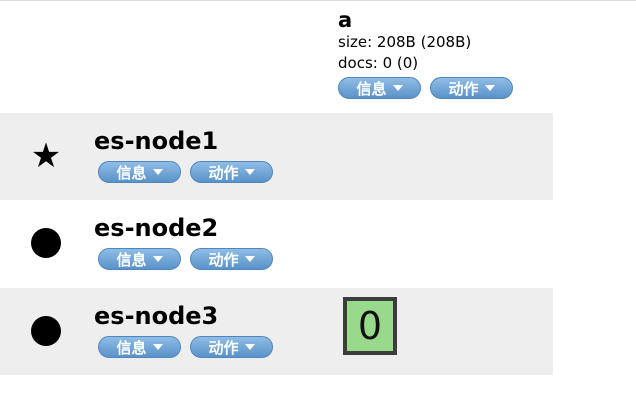 The width and height of the screenshot is (636, 416). What do you see at coordinates (425, 53) in the screenshot?
I see `index-column-a: a size: 208B (208B) docs: 0 (0) 信息 动作` at bounding box center [425, 53].